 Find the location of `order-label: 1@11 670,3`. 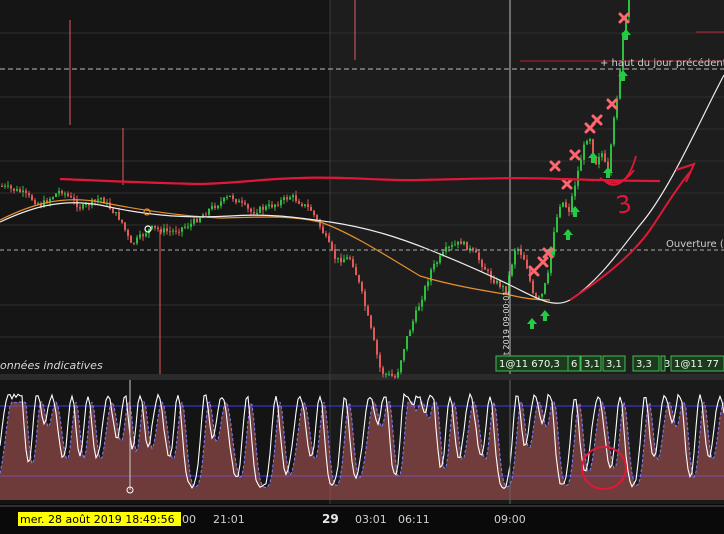

order-label: 1@11 670,3 is located at coordinates (529, 364).